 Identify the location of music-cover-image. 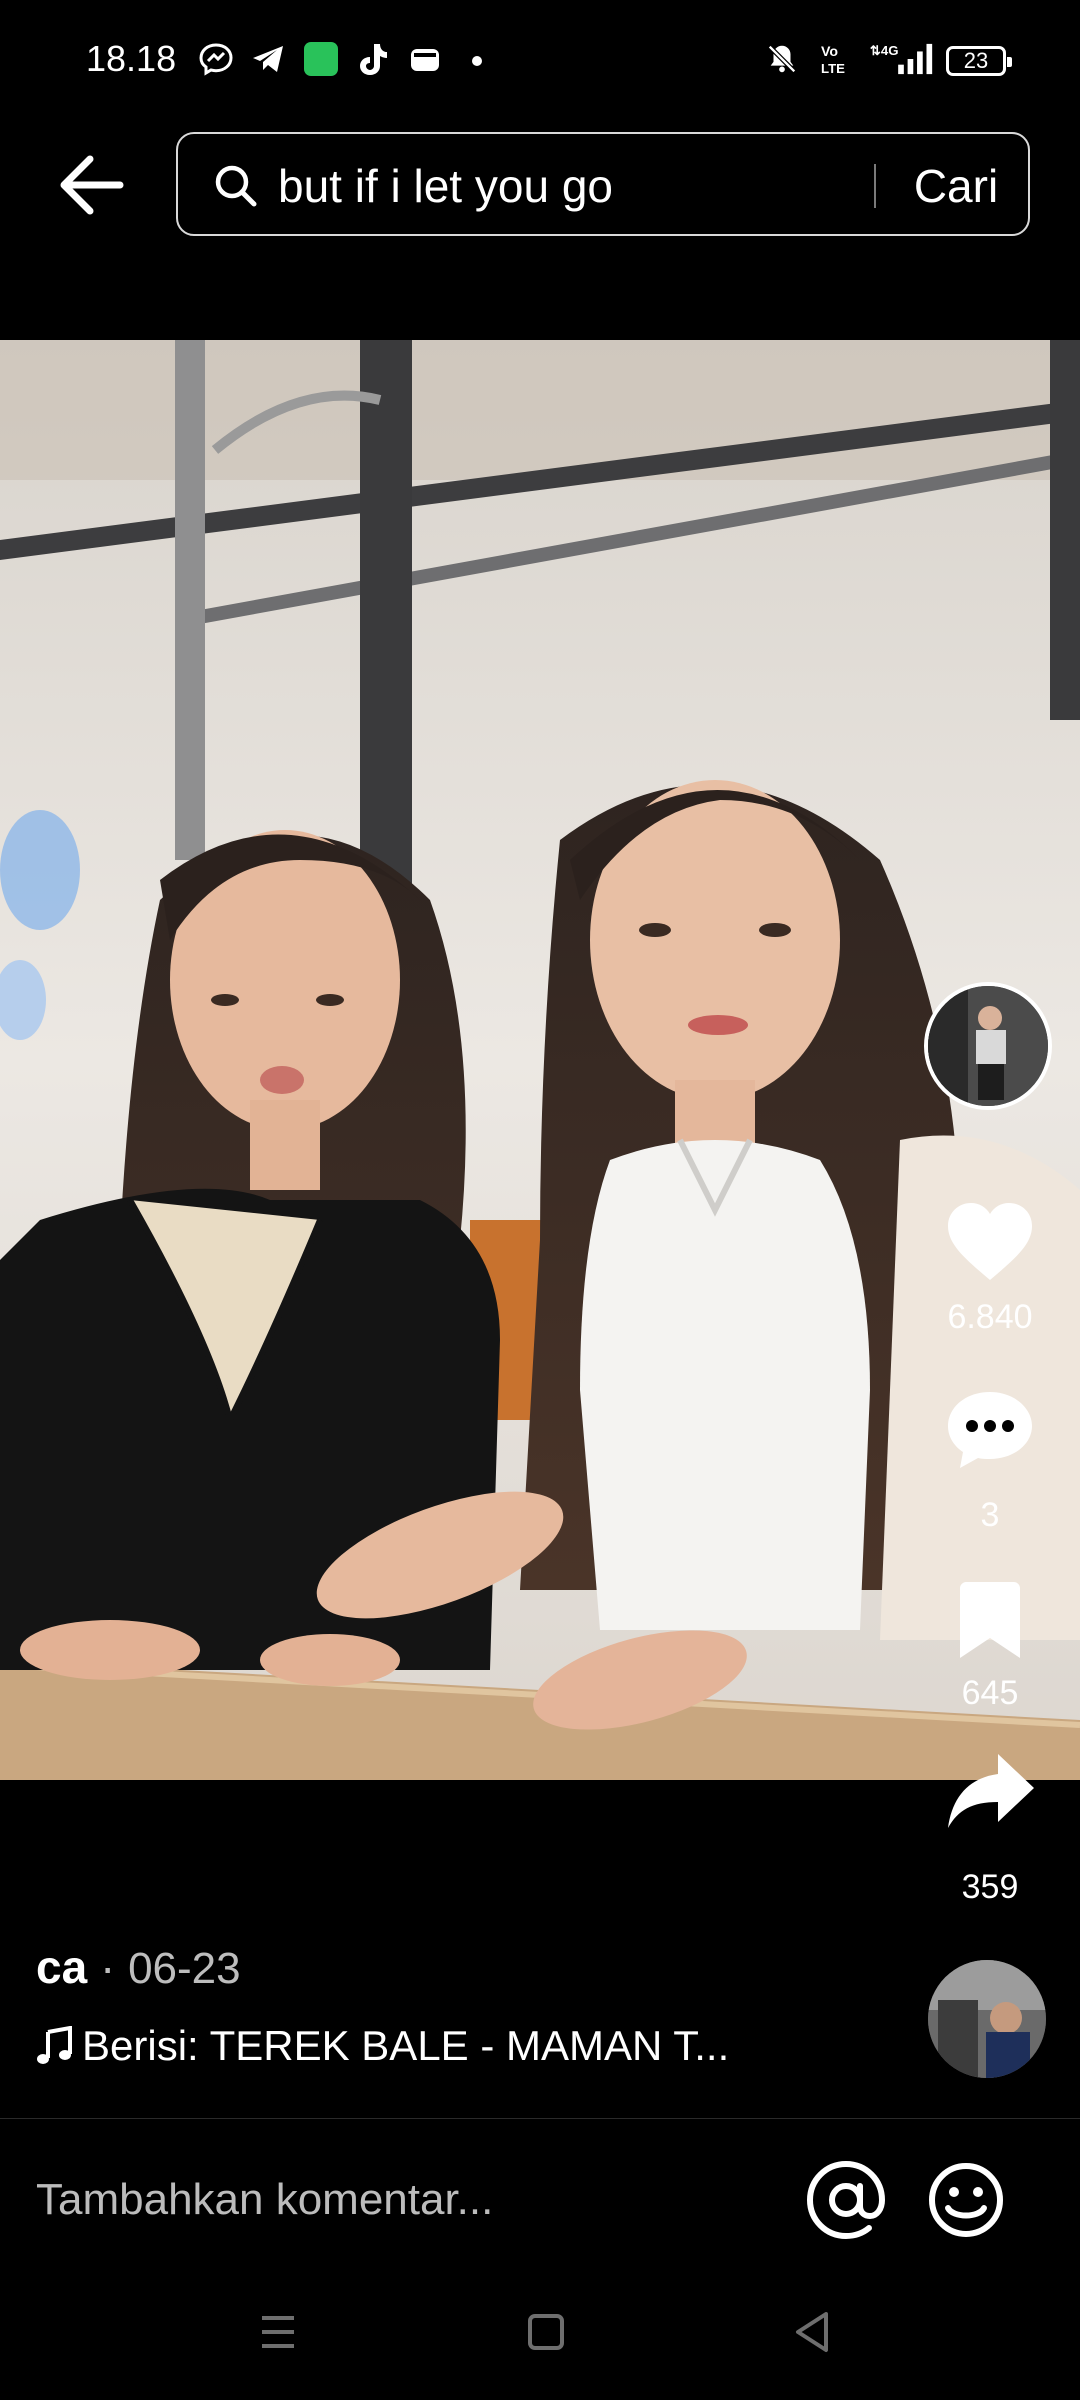
(987, 2019).